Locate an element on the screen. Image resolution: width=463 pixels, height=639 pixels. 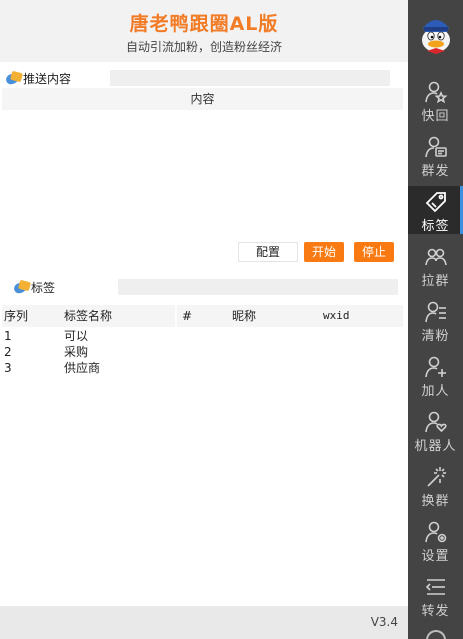
col-tag-name: 标签名称 is located at coordinates (88, 316).